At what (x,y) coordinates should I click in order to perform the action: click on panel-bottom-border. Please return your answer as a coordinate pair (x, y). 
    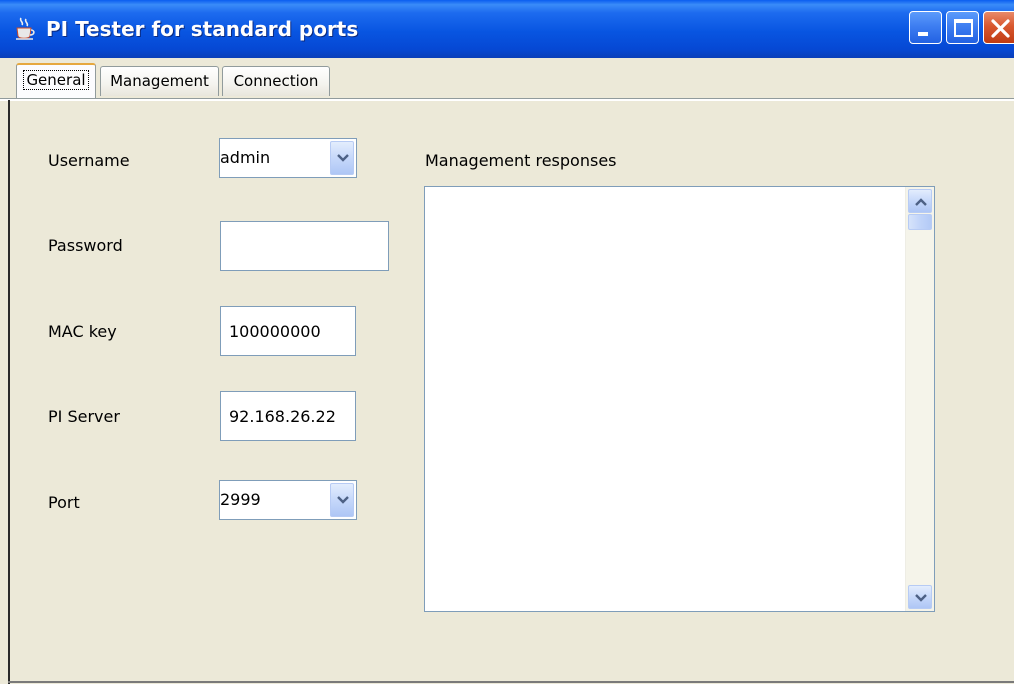
    Looking at the image, I should click on (511, 682).